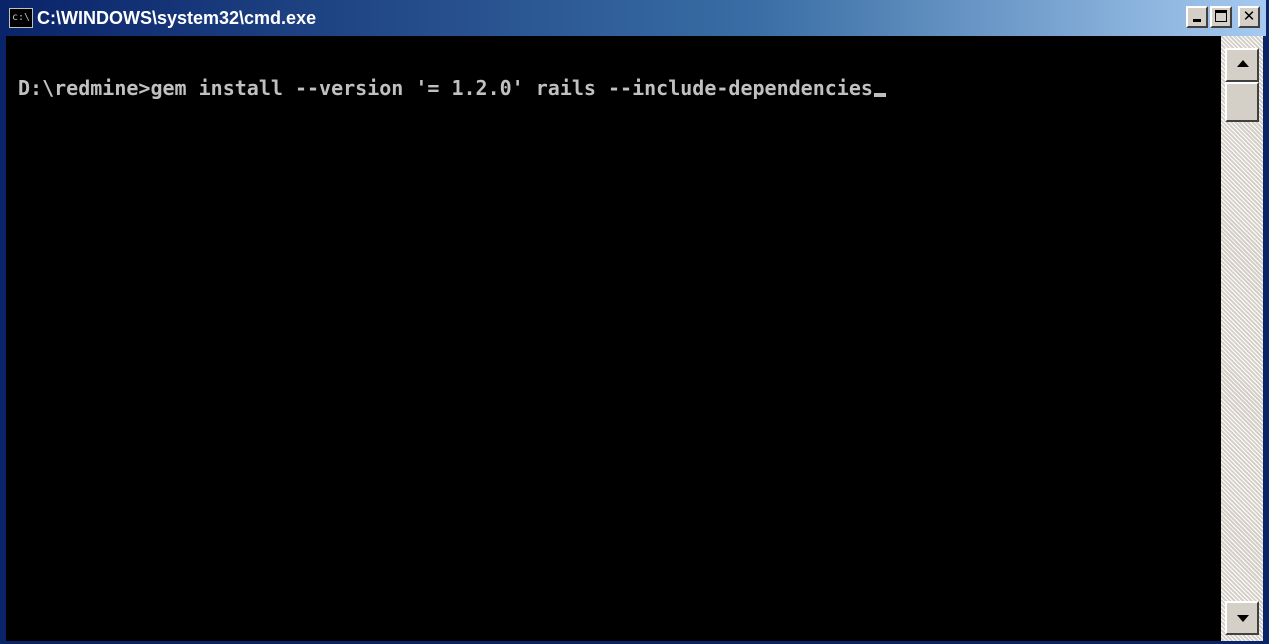  What do you see at coordinates (1242, 102) in the screenshot?
I see `scroll-thumb` at bounding box center [1242, 102].